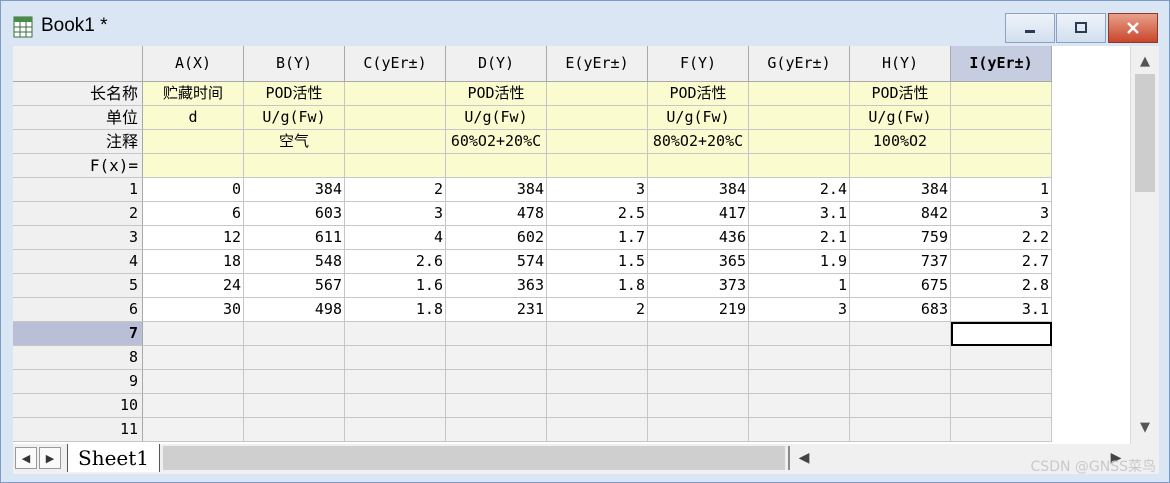  I want to click on table-cell: 231, so click(496, 310).